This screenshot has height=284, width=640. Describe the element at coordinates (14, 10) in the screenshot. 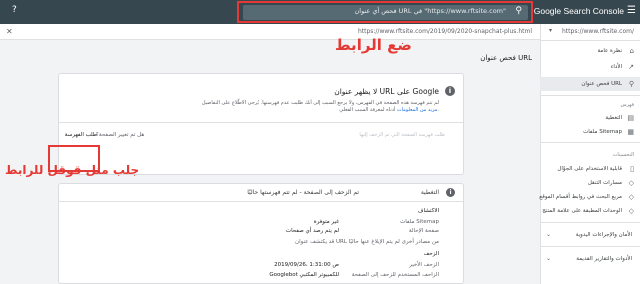

I see `help-icon: ?` at that location.